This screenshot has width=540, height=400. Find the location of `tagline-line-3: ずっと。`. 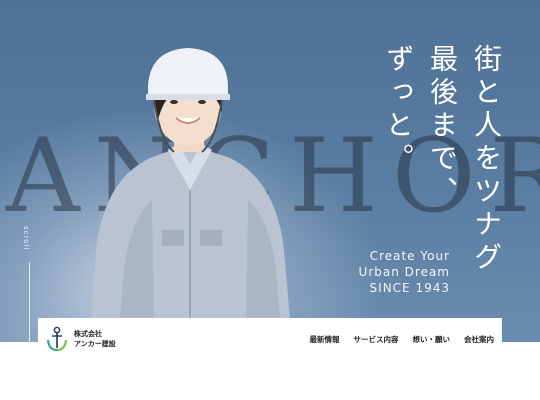

tagline-line-3: ずっと。 is located at coordinates (398, 110).